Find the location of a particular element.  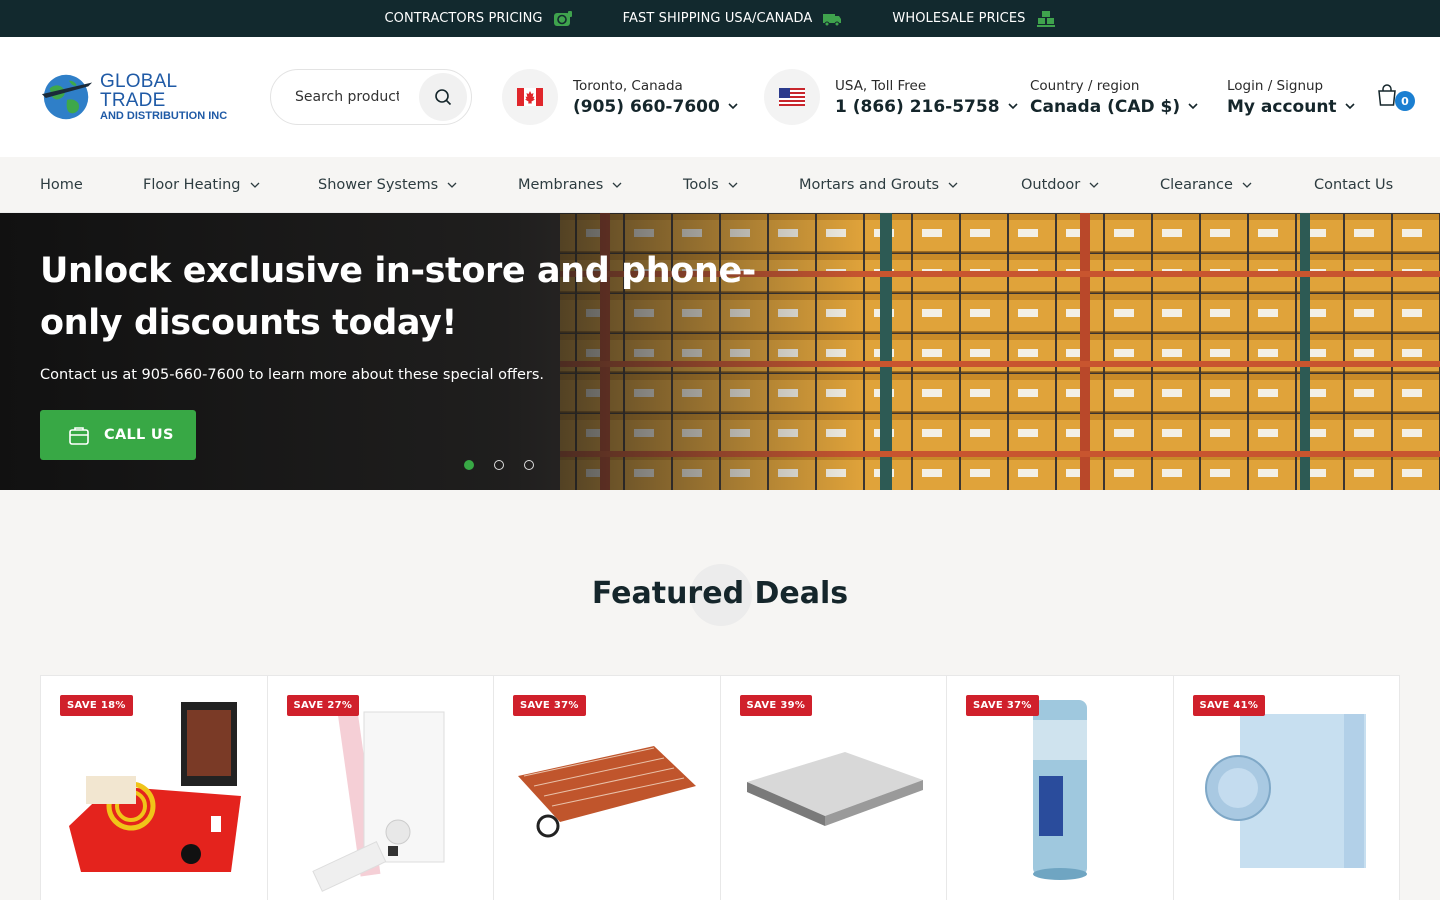

announcement-label: CONTRACTORS PRICING is located at coordinates (463, 18).